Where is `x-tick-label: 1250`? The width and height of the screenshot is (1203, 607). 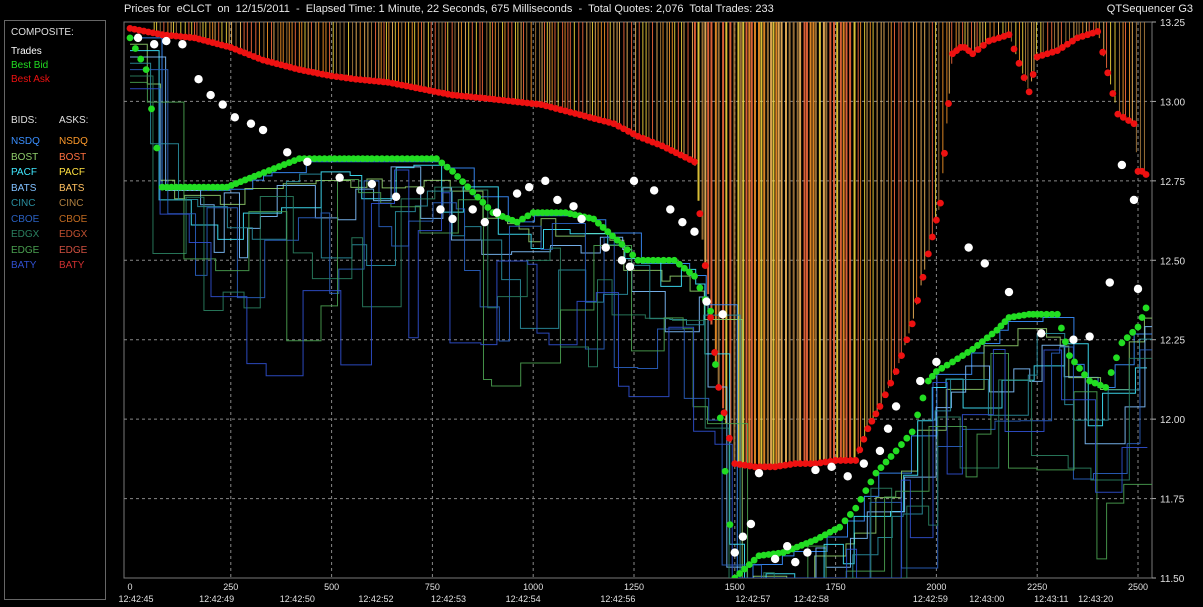 x-tick-label: 1250 is located at coordinates (634, 587).